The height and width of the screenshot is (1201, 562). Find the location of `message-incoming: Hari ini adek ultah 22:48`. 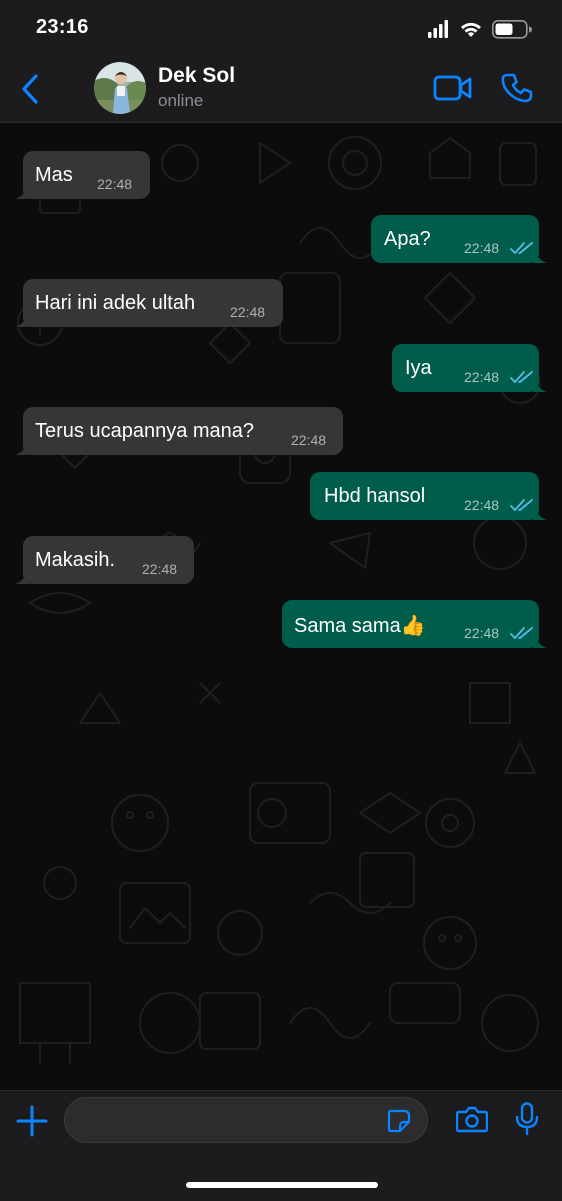

message-incoming: Hari ini adek ultah 22:48 is located at coordinates (149, 303).